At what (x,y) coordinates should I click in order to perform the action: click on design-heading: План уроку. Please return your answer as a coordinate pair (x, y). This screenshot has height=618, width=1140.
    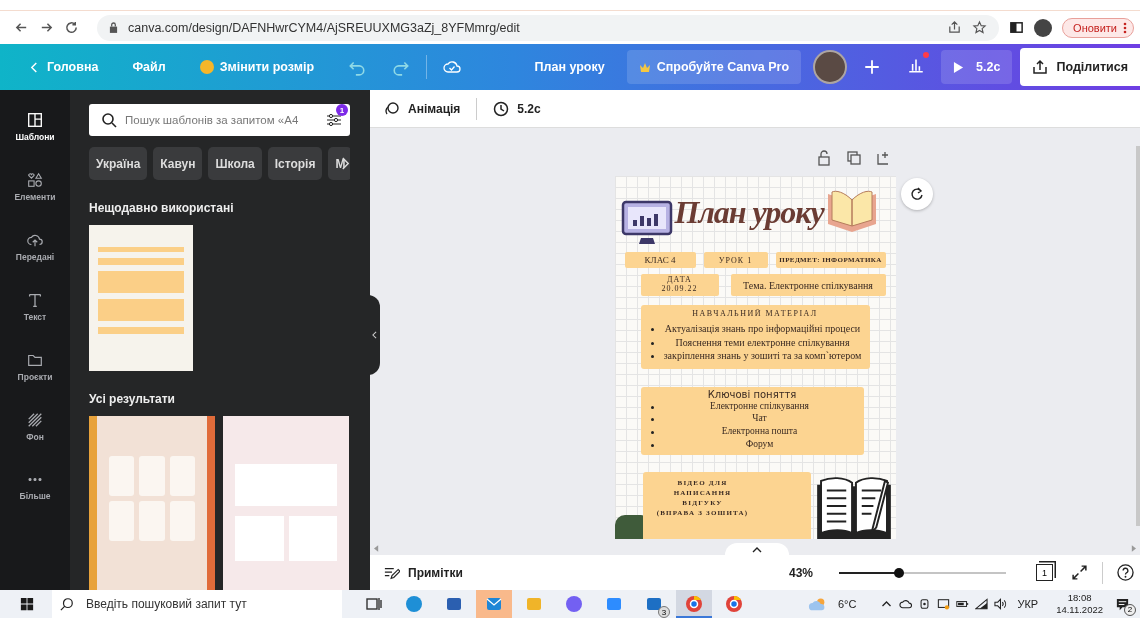
    Looking at the image, I should click on (749, 212).